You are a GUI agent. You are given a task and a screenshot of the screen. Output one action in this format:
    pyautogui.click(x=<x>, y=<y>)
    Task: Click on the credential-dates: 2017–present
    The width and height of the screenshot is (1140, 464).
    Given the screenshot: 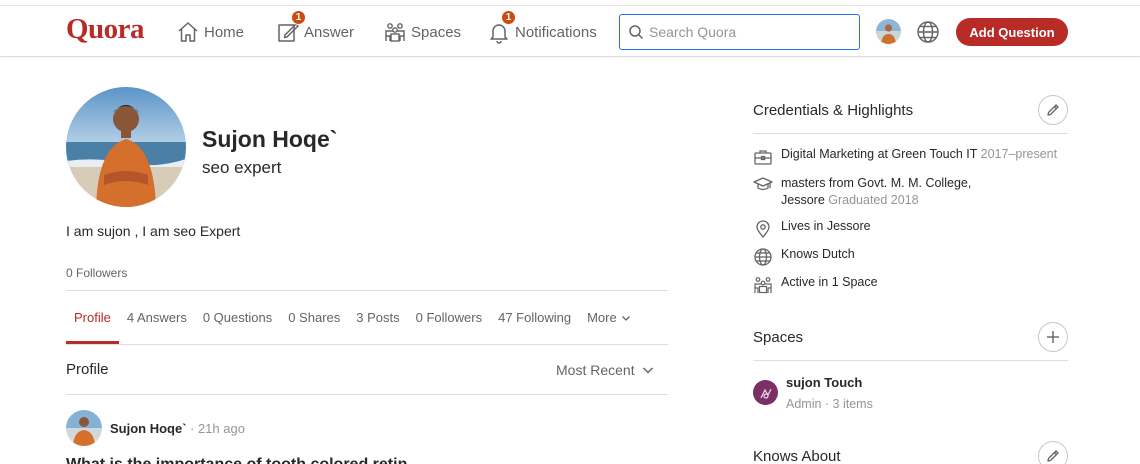 What is the action you would take?
    pyautogui.click(x=1019, y=154)
    